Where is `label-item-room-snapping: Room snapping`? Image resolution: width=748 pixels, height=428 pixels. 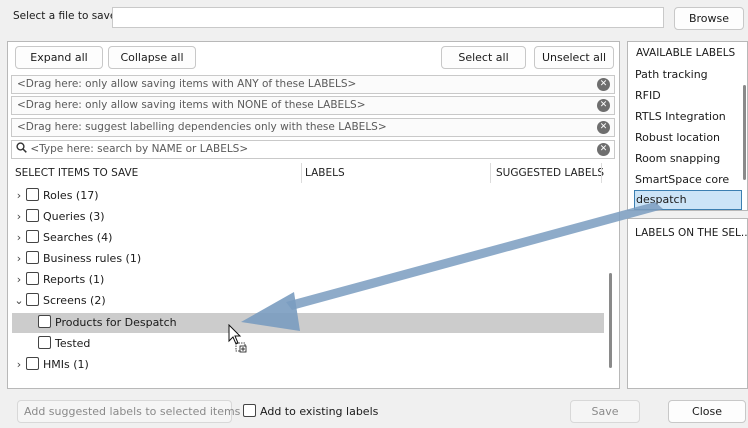 label-item-room-snapping: Room snapping is located at coordinates (687, 158).